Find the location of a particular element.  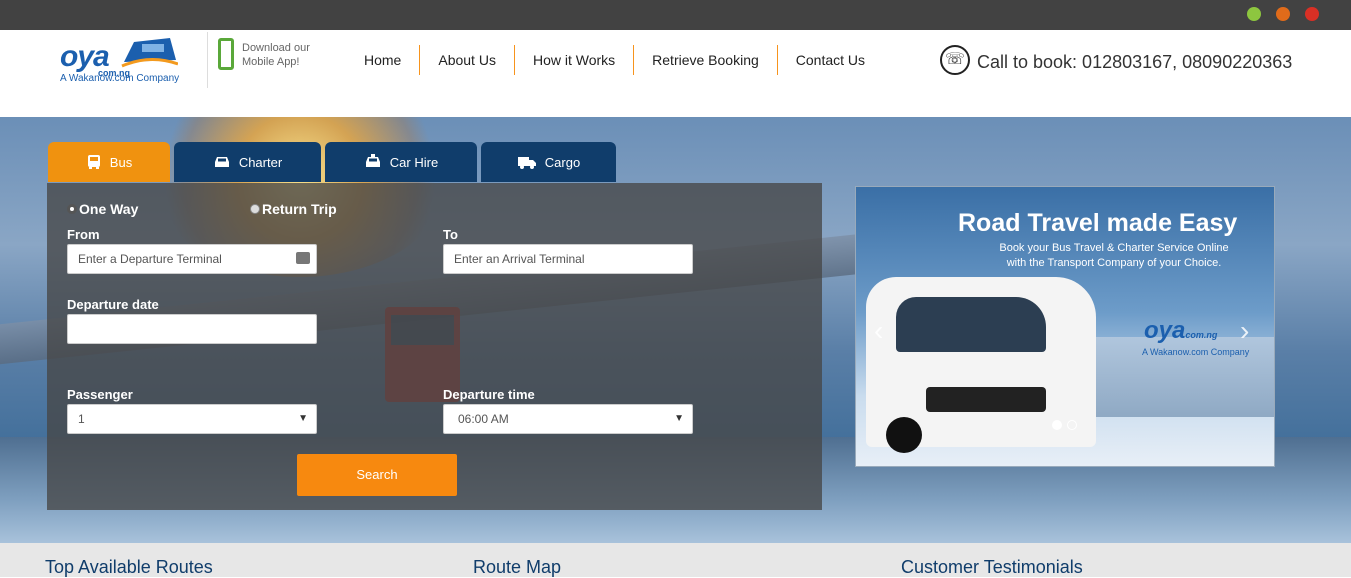

tab-cargo: Cargo is located at coordinates (548, 162).